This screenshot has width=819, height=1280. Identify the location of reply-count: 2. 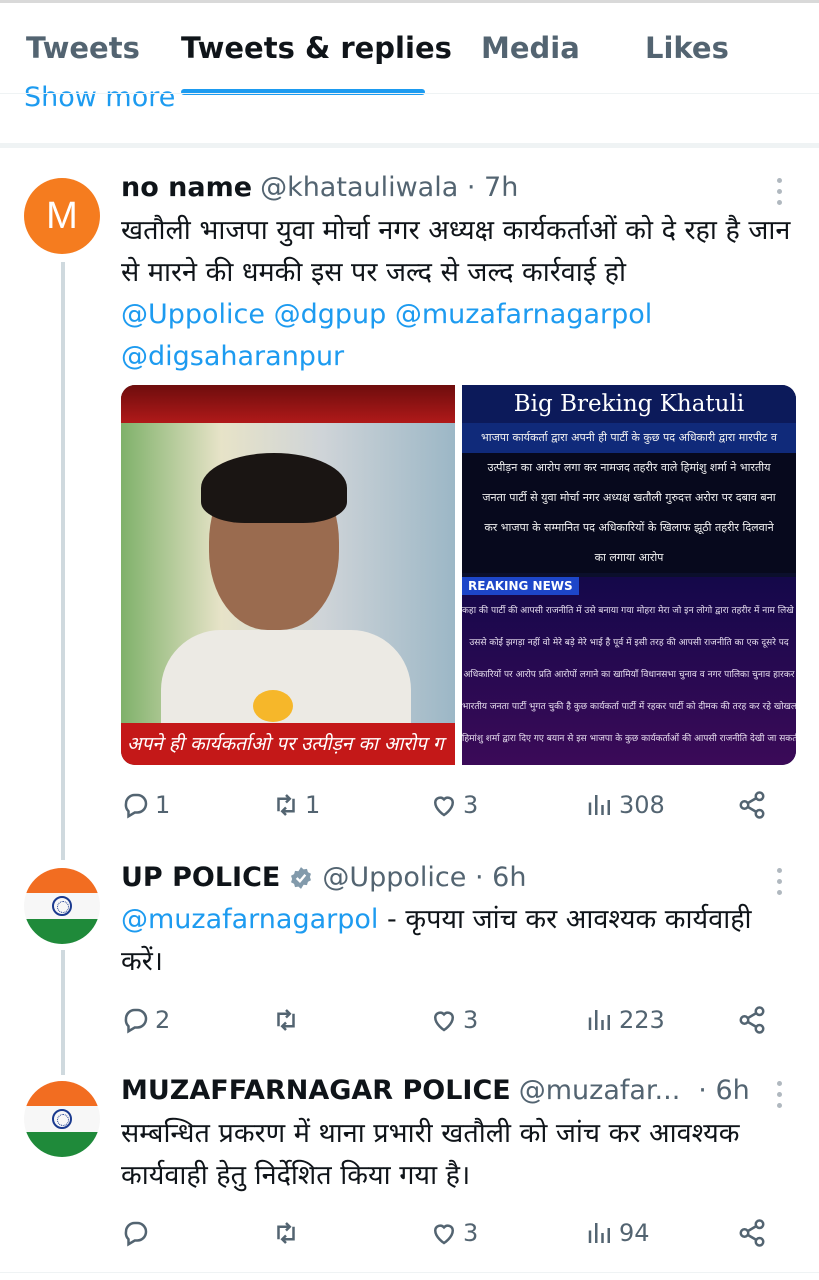
(163, 1020).